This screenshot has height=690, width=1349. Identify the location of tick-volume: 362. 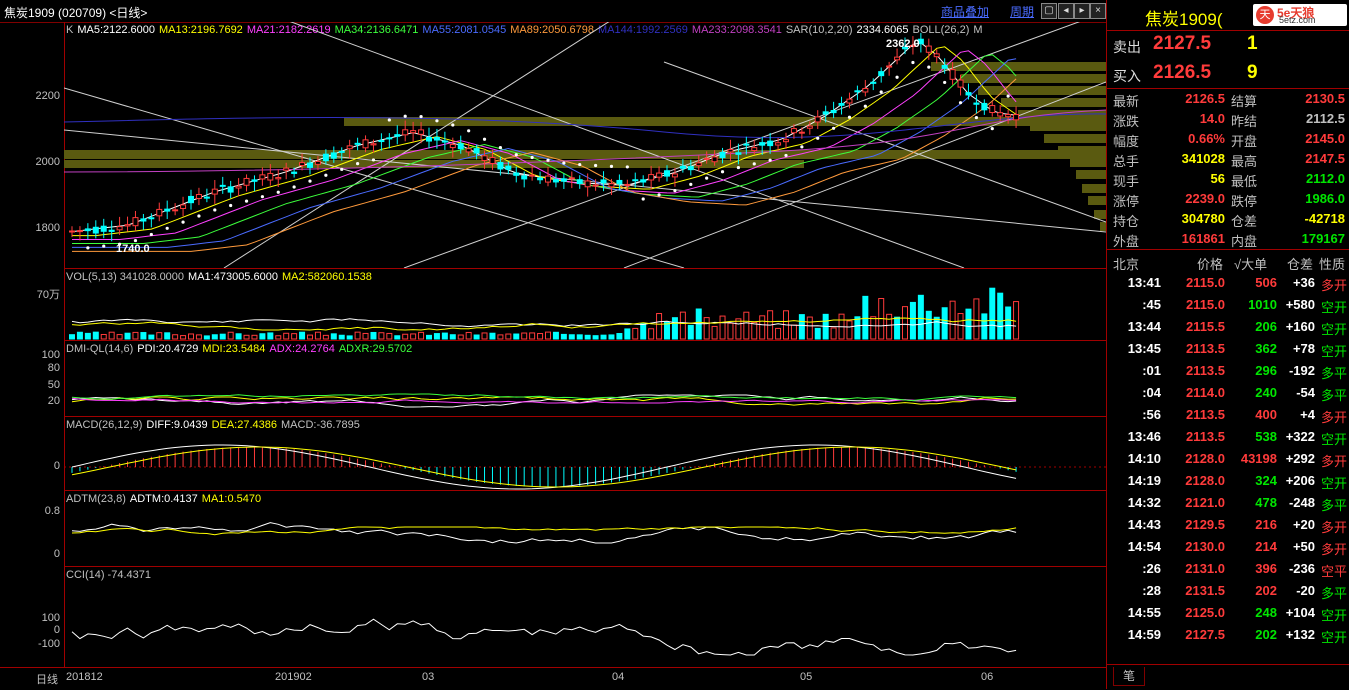
(1266, 348).